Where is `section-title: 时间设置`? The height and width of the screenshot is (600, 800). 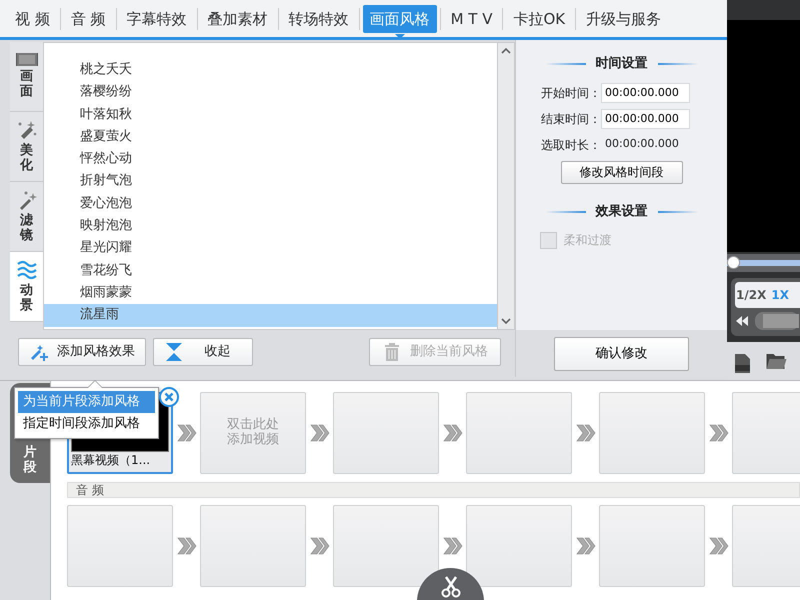
section-title: 时间设置 is located at coordinates (622, 64).